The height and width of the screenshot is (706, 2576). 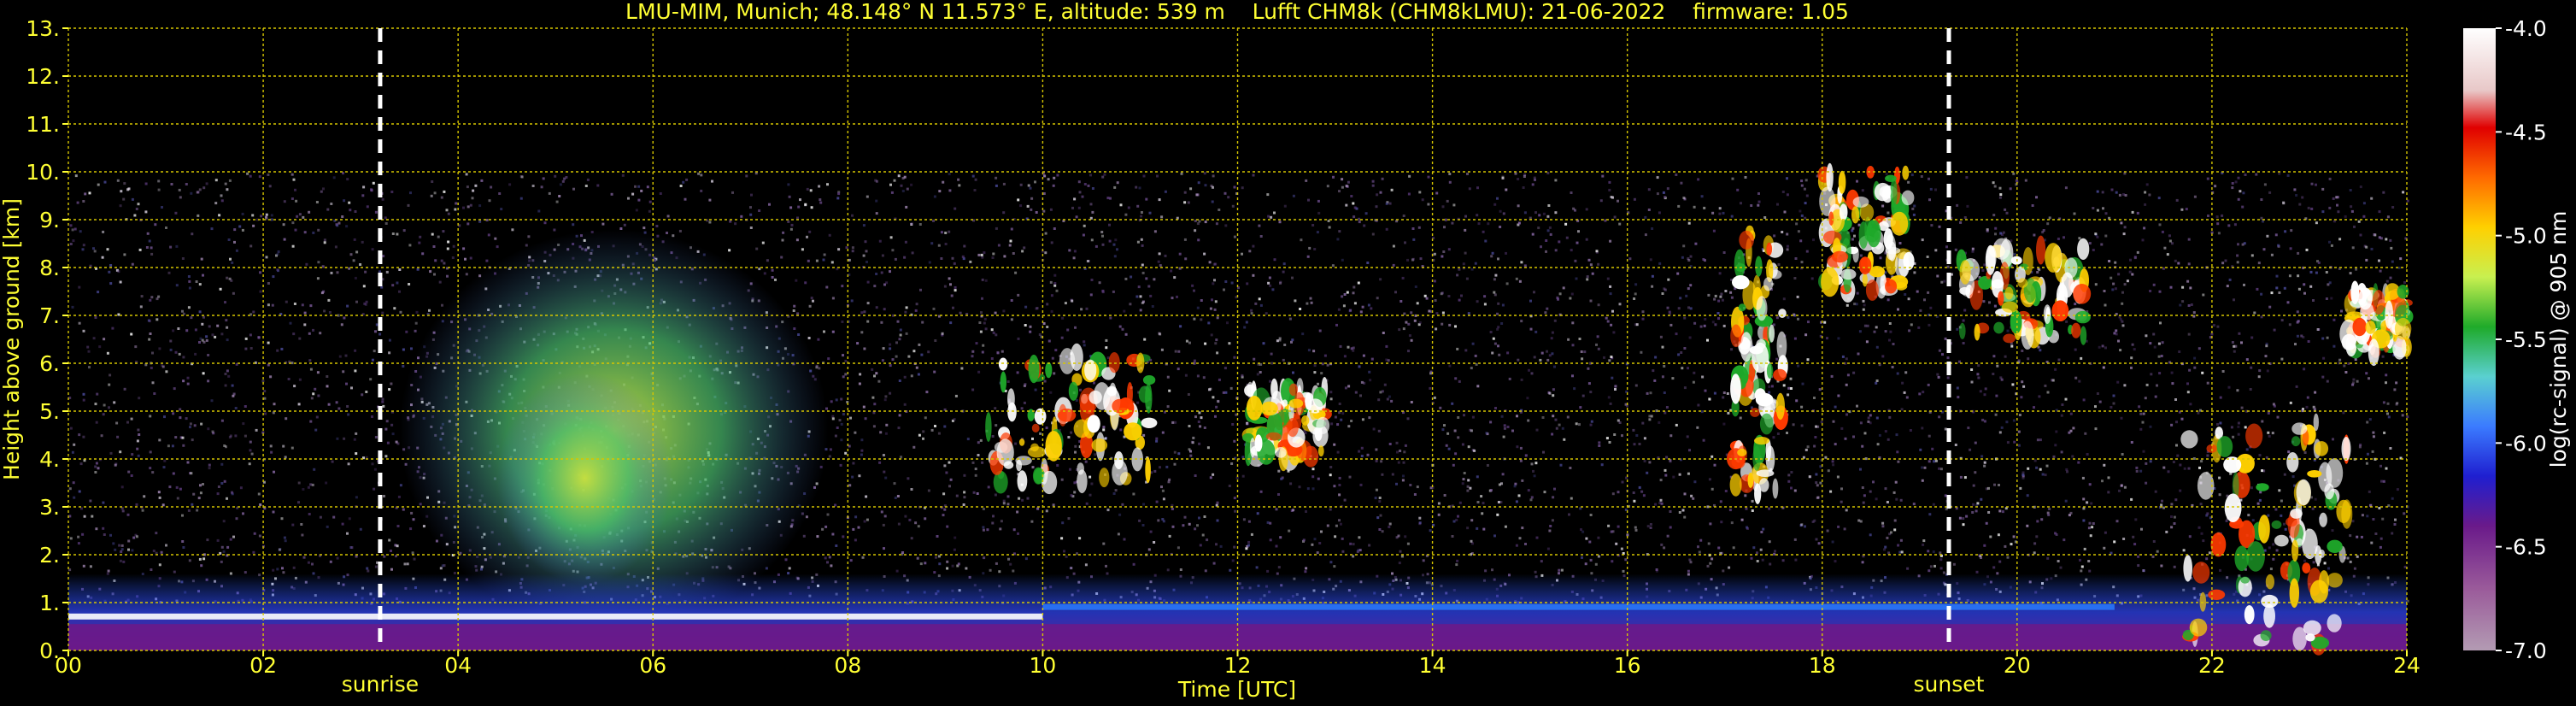 What do you see at coordinates (2526, 547) in the screenshot?
I see `colorbar-tick-label: -6.5` at bounding box center [2526, 547].